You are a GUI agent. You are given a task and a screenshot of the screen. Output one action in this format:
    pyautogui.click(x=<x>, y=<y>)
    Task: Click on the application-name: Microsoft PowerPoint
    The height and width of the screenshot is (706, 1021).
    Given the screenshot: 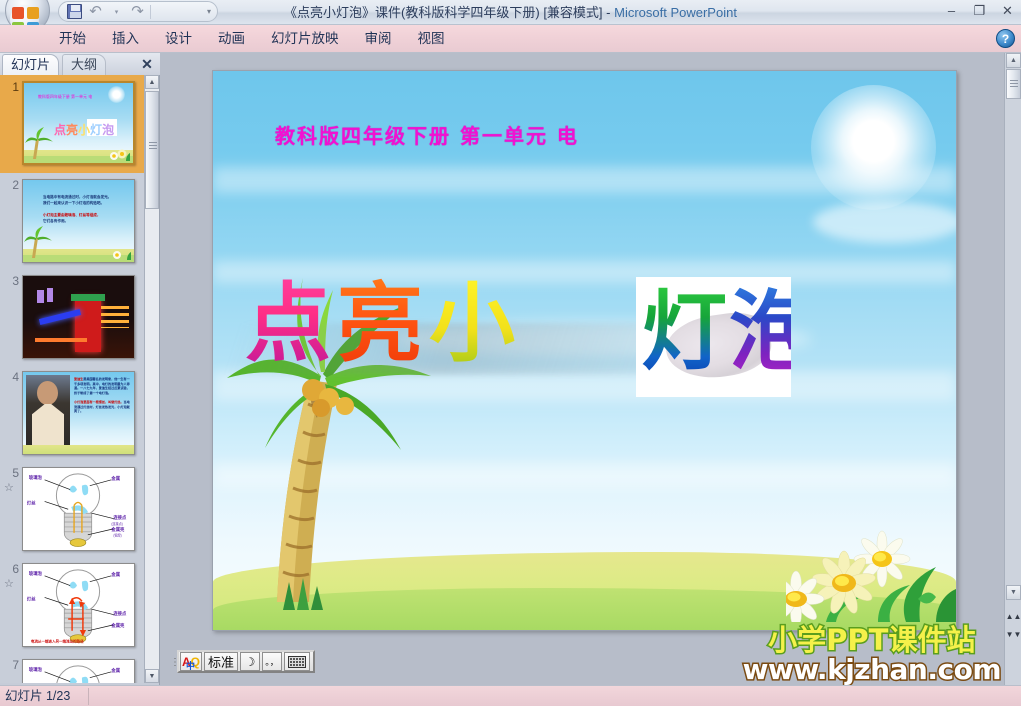 What is the action you would take?
    pyautogui.click(x=675, y=12)
    